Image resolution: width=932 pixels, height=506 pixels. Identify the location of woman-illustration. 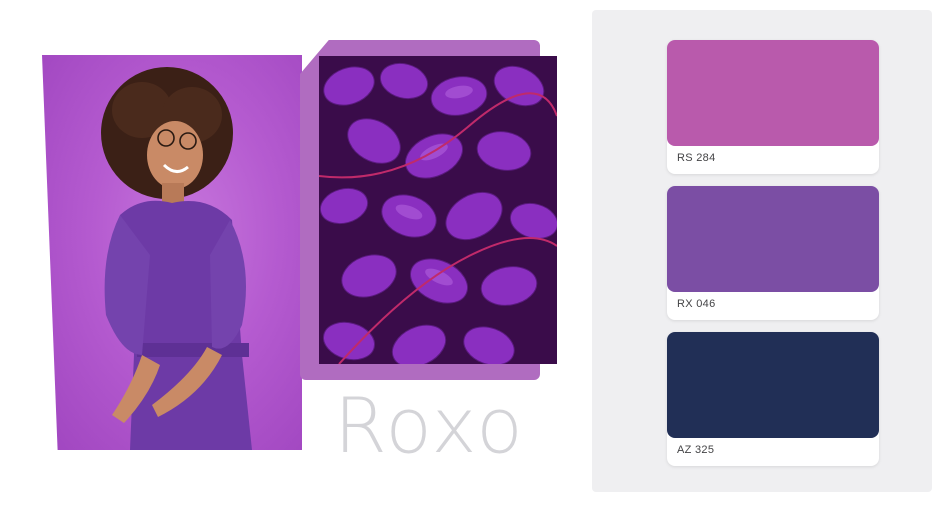
(176, 258).